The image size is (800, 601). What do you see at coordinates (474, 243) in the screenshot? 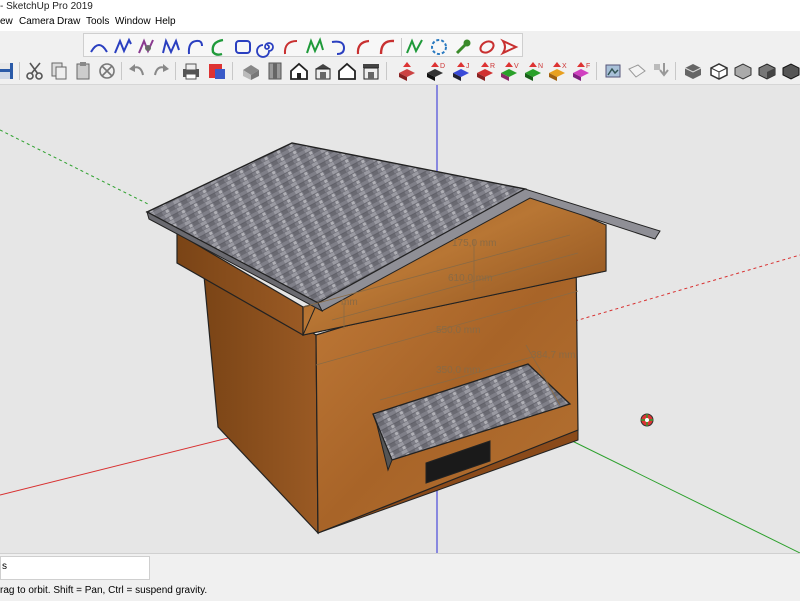
I see `dim-roof-height: 175,0 mm` at bounding box center [474, 243].